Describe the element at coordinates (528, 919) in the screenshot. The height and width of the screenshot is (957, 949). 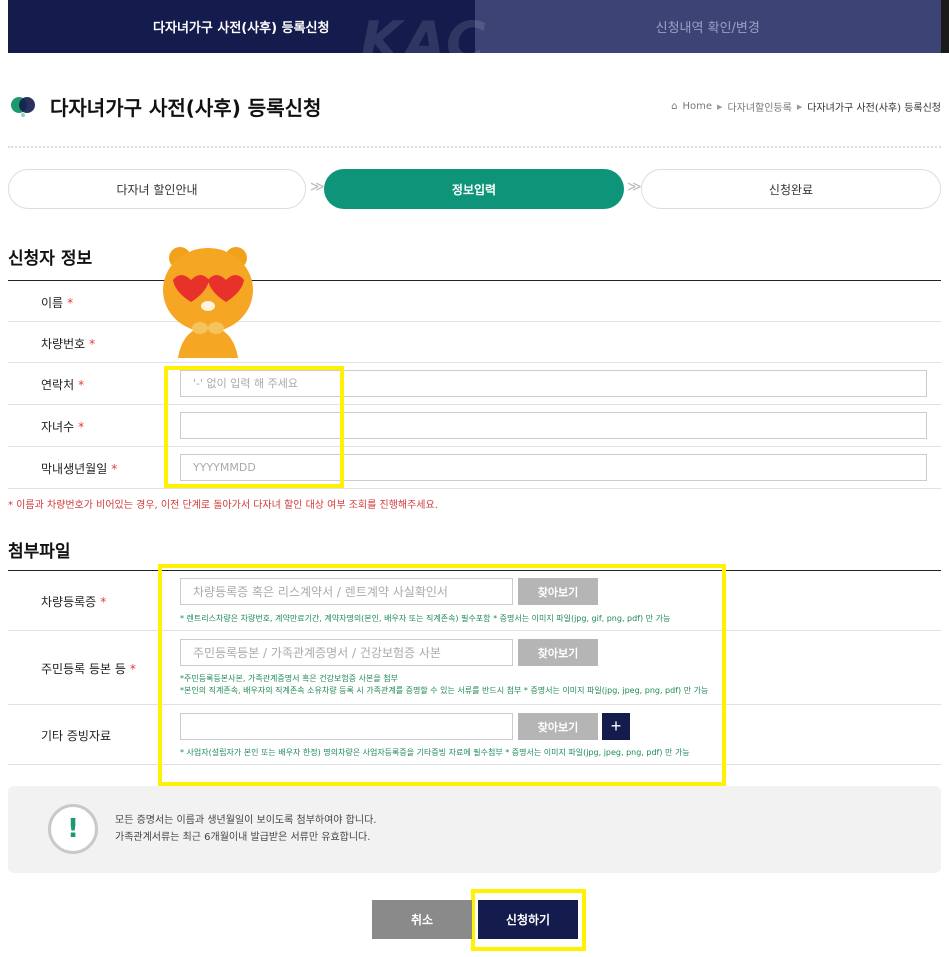
I see `submit-button: 신청하기` at that location.